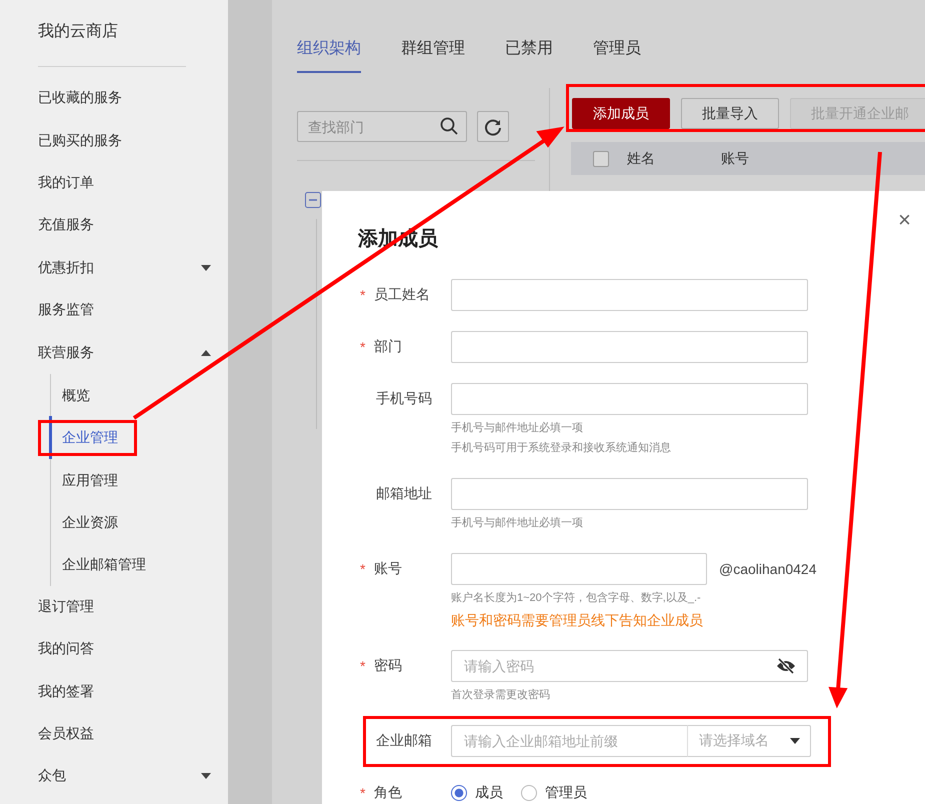  I want to click on field-label: 员工姓名, so click(402, 295).